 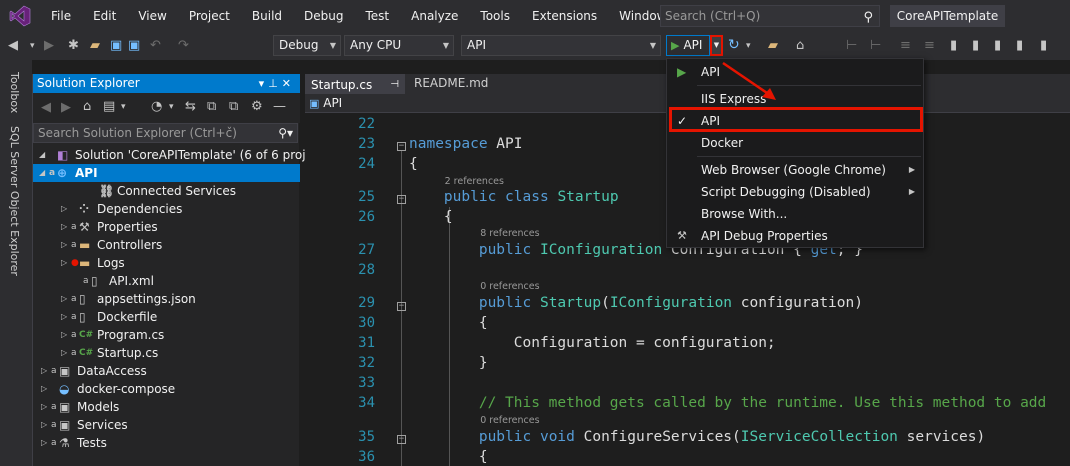 What do you see at coordinates (166, 263) in the screenshot?
I see `tree-item: ▷ ● ▬ Logs` at bounding box center [166, 263].